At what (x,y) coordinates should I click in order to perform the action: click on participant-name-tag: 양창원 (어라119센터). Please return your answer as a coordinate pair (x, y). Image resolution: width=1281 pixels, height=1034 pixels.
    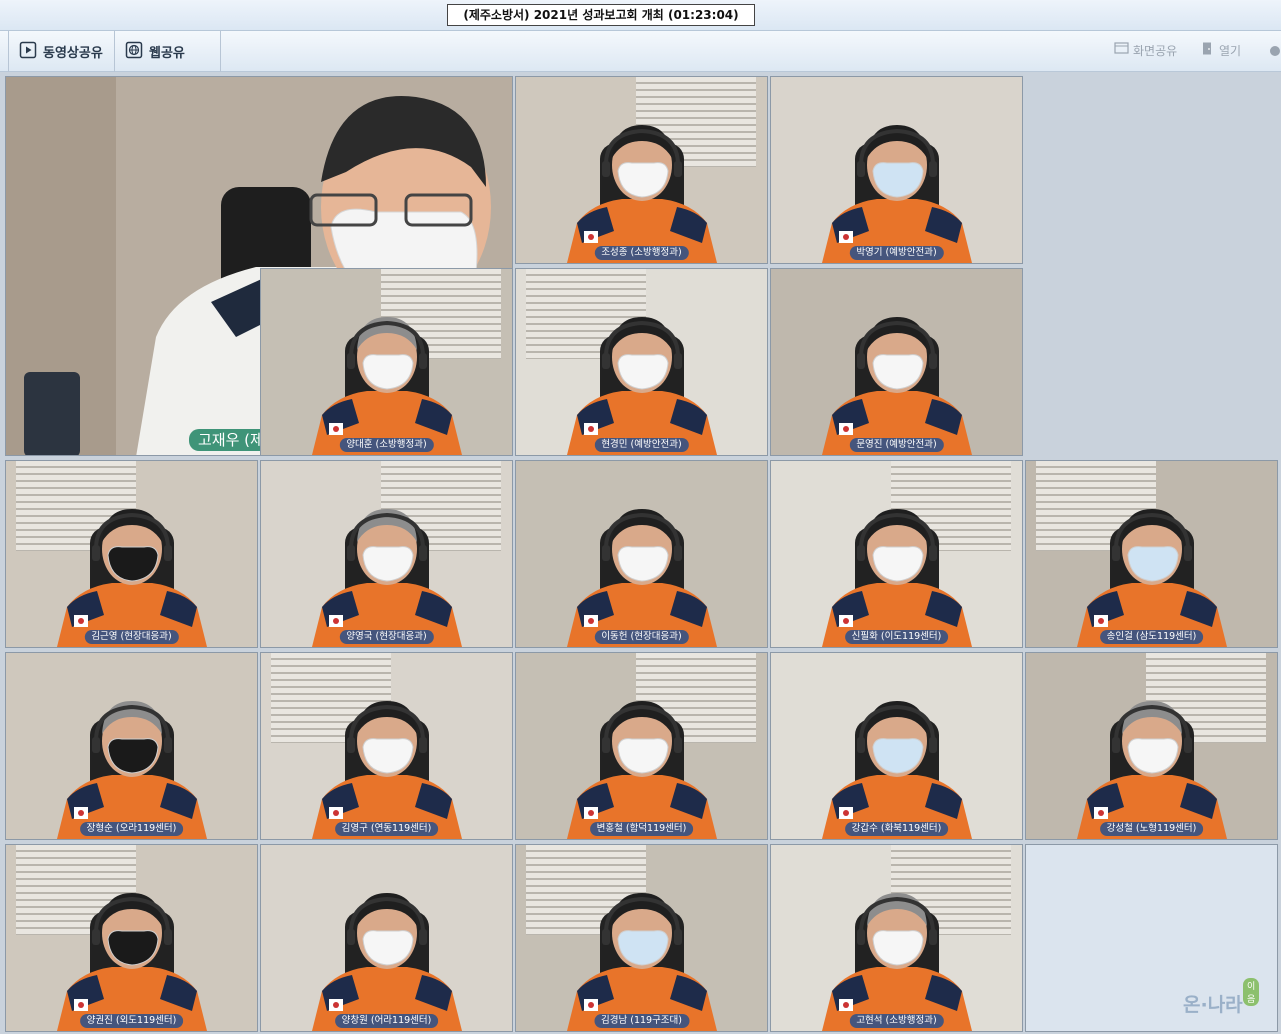
    Looking at the image, I should click on (386, 1021).